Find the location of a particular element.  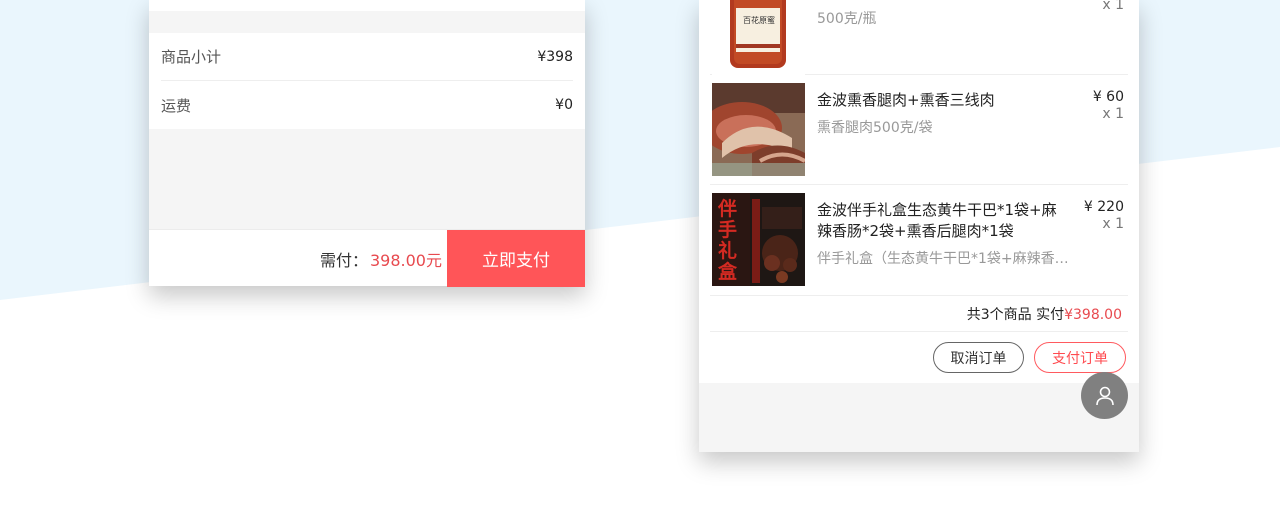

item-price: ¥ 60 is located at coordinates (1108, 97).